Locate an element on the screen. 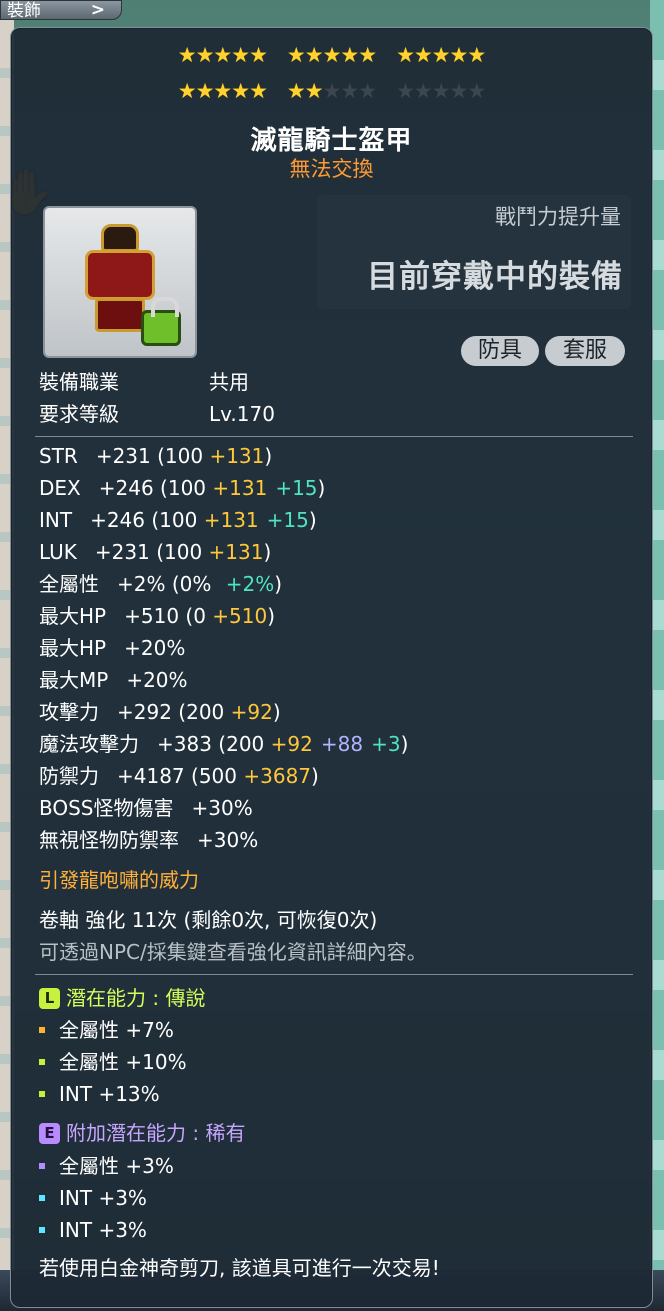 The image size is (664, 1311). requirement-row: 裝備職業 共用 is located at coordinates (144, 382).